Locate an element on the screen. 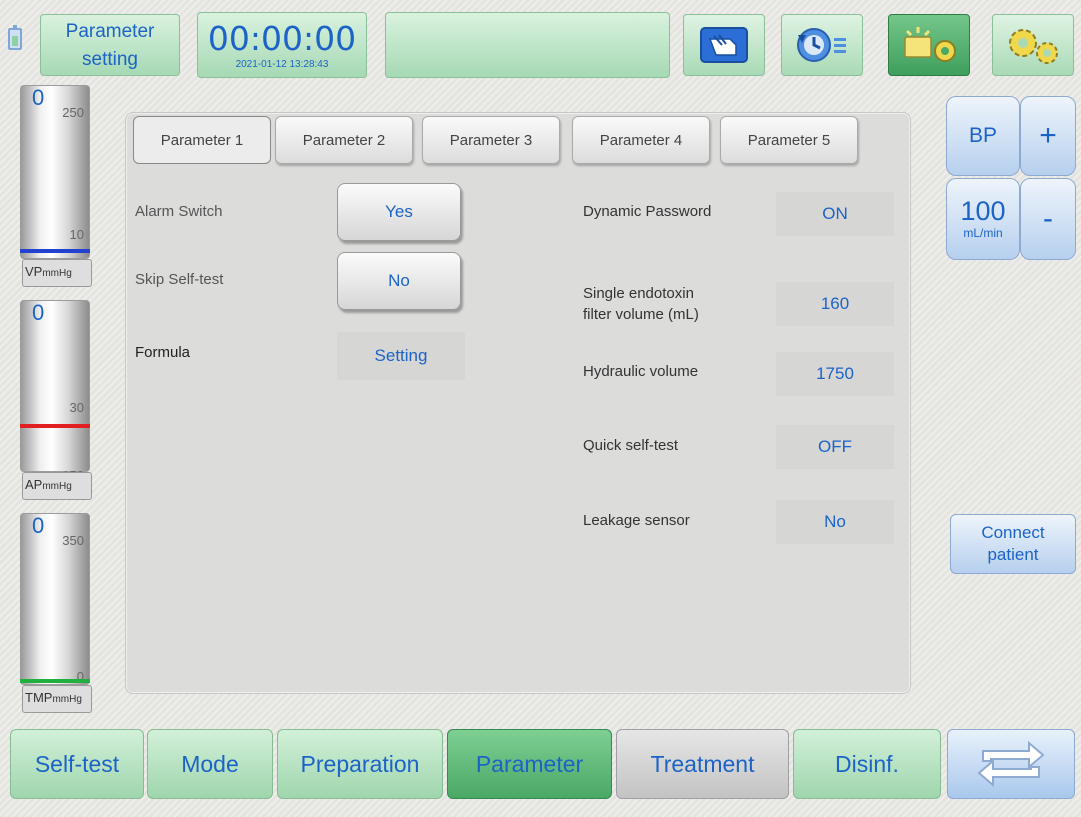 Image resolution: width=1081 pixels, height=817 pixels. tab-parameter-1: Parameter 1 is located at coordinates (202, 140).